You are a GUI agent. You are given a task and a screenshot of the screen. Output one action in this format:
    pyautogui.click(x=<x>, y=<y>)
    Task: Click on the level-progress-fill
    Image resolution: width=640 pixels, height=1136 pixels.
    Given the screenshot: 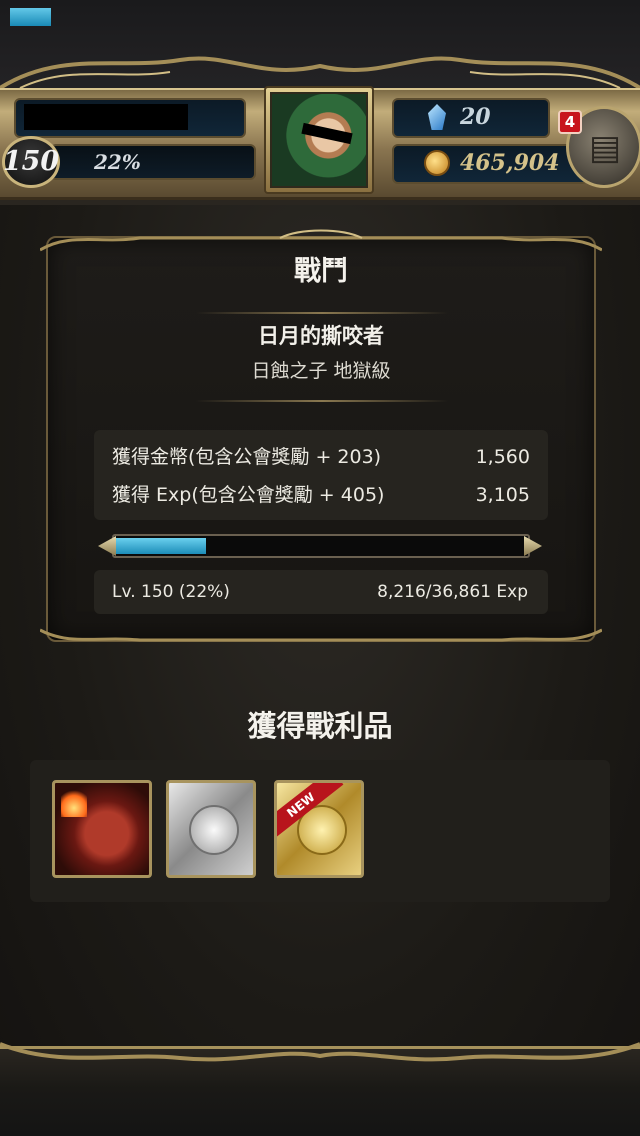 What is the action you would take?
    pyautogui.click(x=161, y=546)
    